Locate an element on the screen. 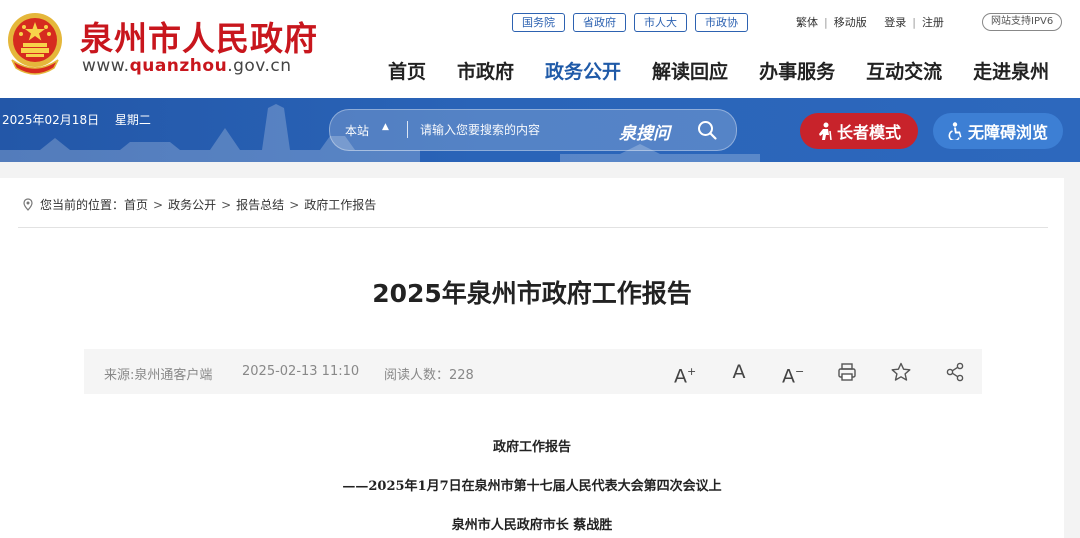 This screenshot has width=1080, height=538. current-date: 2025年02月18日 星期二 is located at coordinates (76, 119).